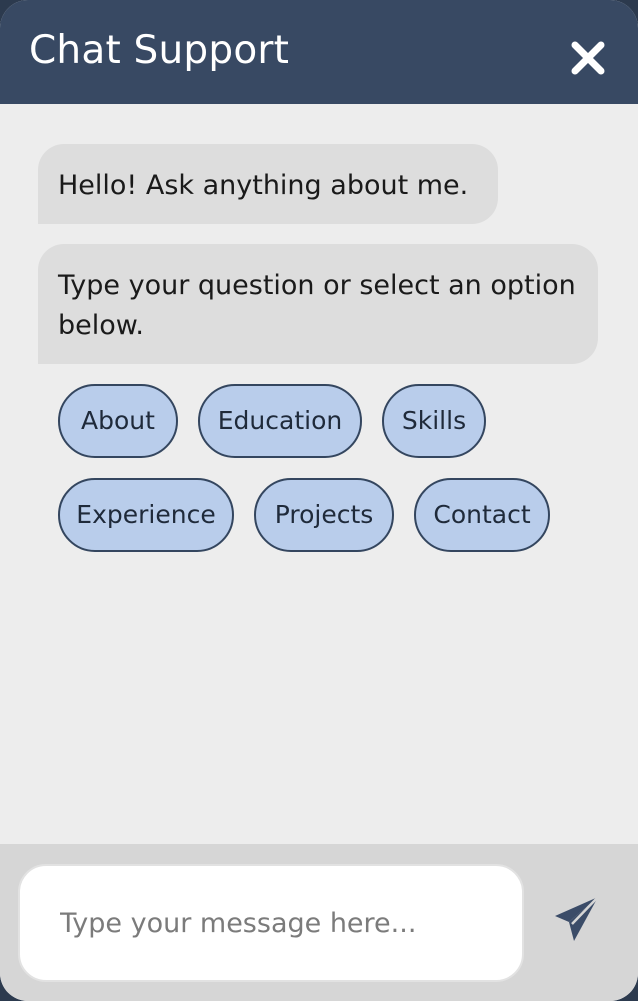 The height and width of the screenshot is (1001, 638). Describe the element at coordinates (434, 421) in the screenshot. I see `option-skills-button: Skills` at that location.